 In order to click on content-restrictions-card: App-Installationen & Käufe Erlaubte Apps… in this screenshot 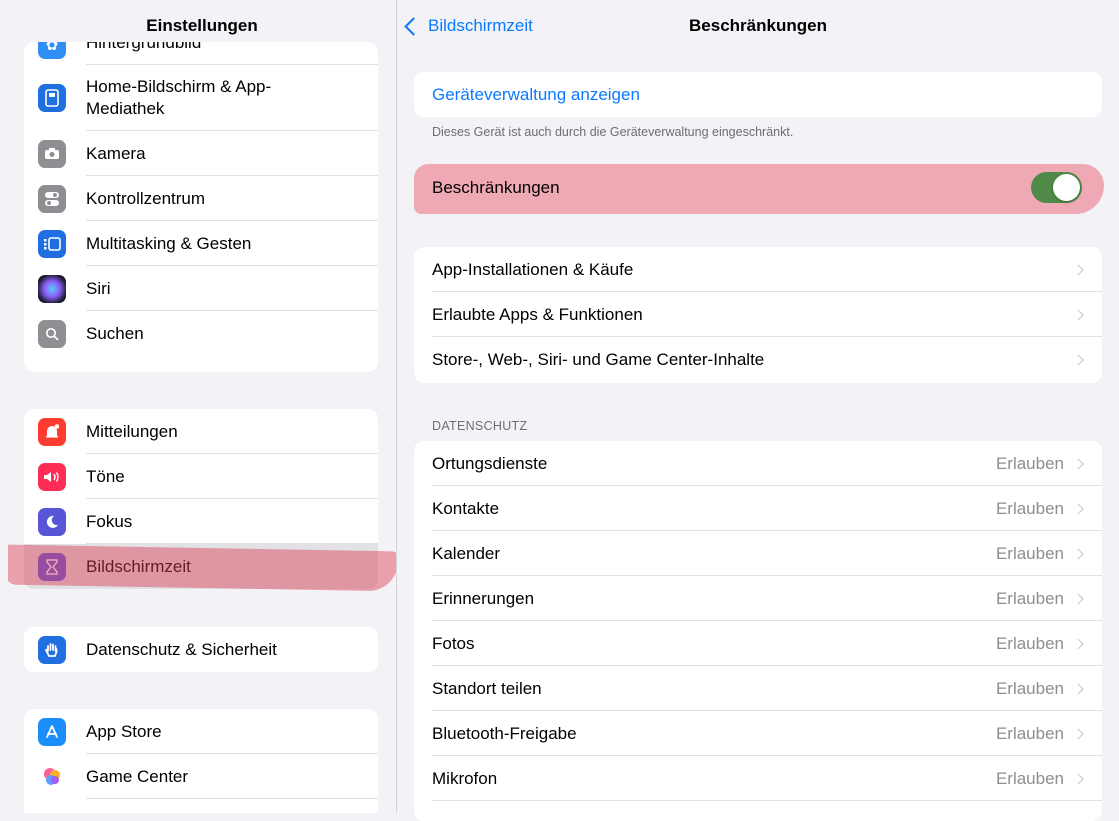, I will do `click(758, 315)`.